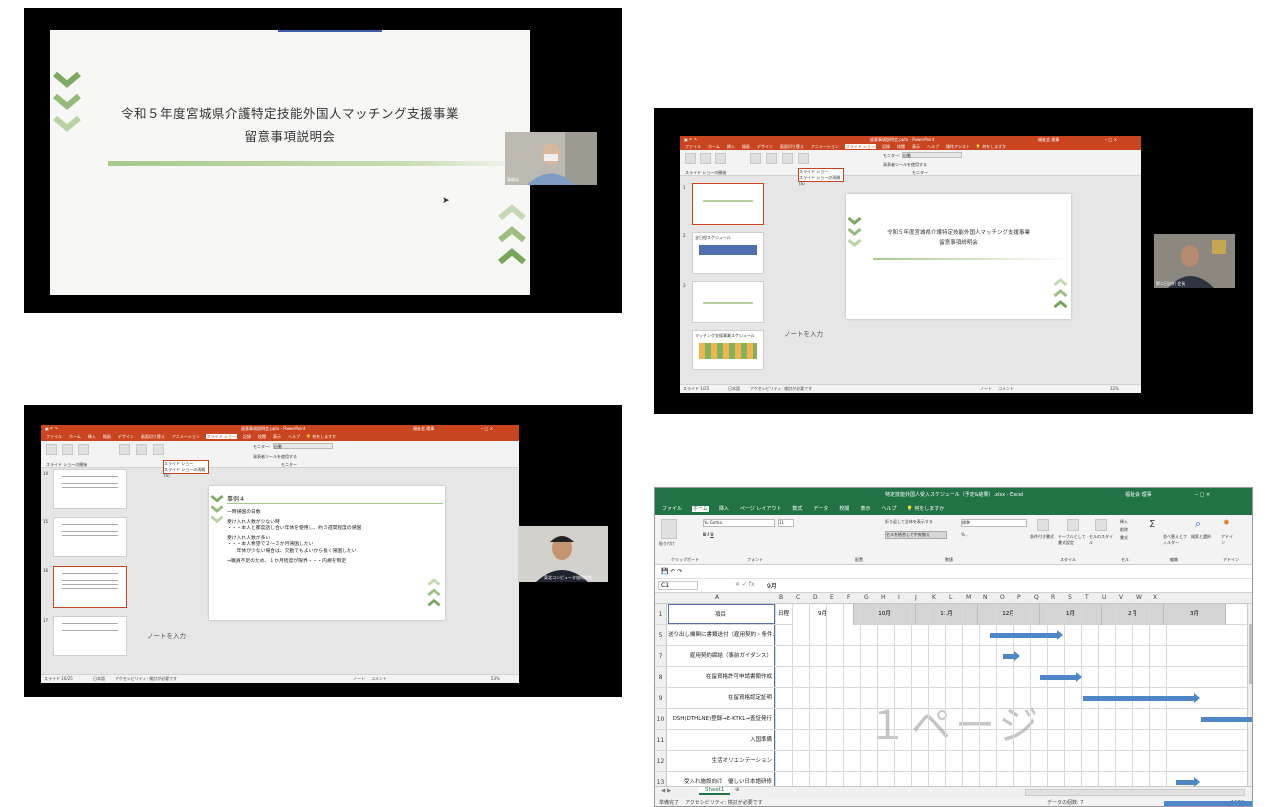 The height and width of the screenshot is (807, 1278). Describe the element at coordinates (661, 677) in the screenshot. I see `row-number: 8` at that location.